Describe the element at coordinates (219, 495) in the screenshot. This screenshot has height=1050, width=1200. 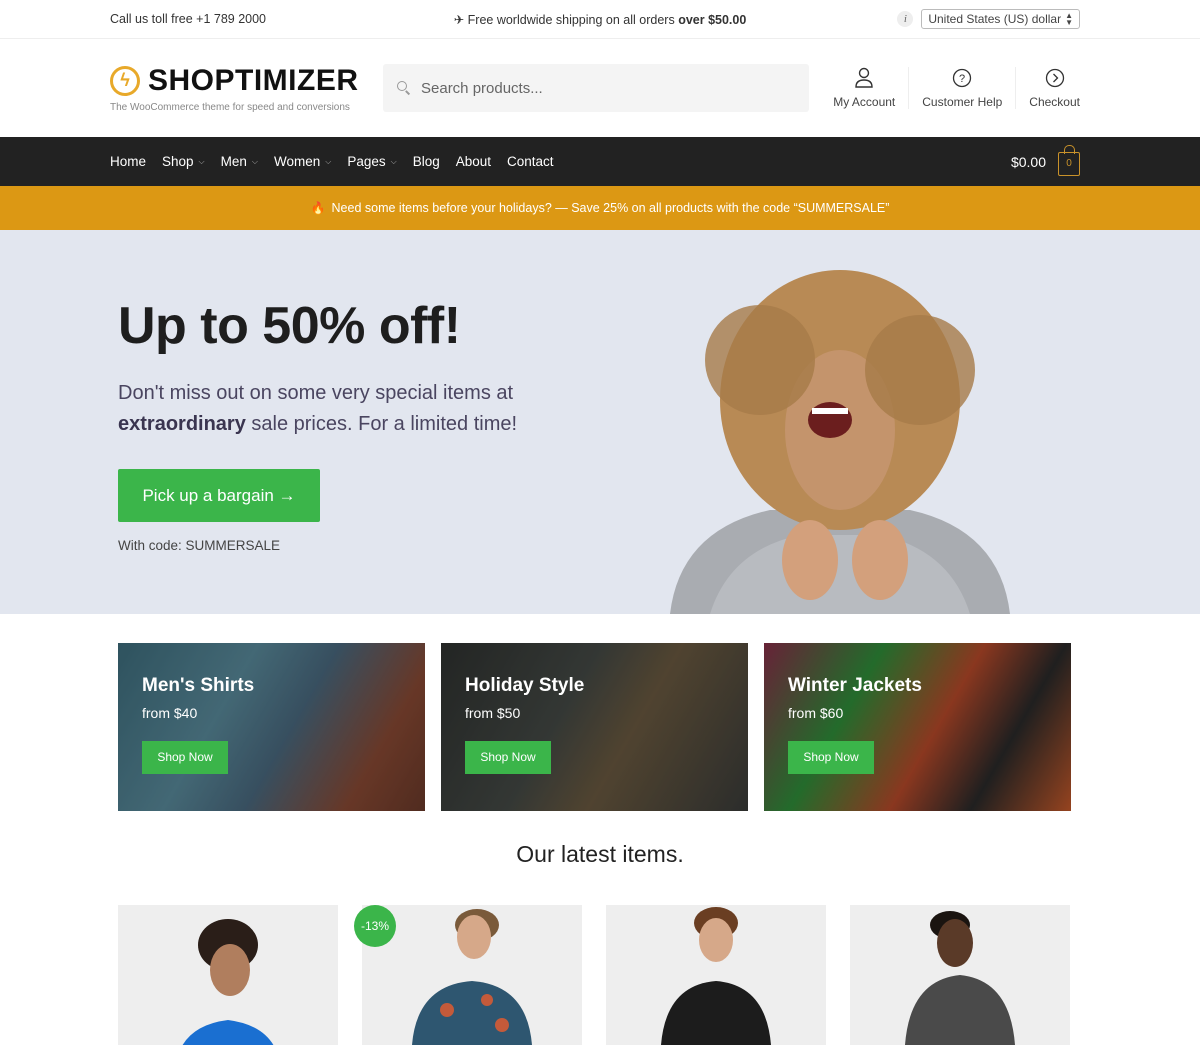
I see `pick-up-bargain-button: Pick up a bargain →` at that location.